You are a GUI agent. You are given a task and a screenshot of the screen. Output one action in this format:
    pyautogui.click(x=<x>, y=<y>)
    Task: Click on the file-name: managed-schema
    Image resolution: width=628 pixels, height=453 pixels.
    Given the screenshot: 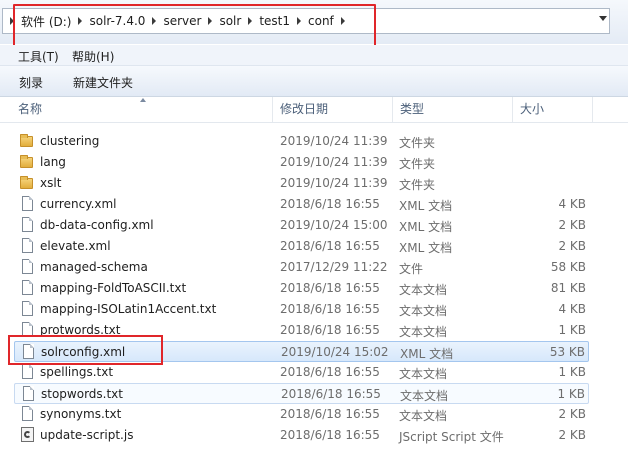 What is the action you would take?
    pyautogui.click(x=94, y=267)
    